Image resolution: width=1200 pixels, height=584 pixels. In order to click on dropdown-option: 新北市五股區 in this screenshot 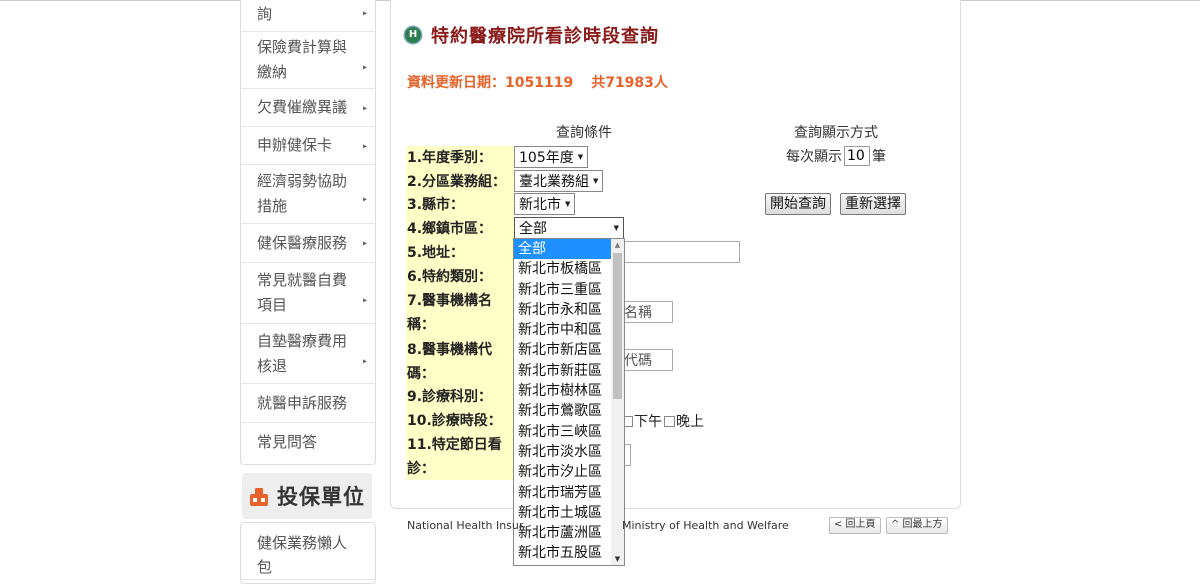, I will do `click(569, 553)`.